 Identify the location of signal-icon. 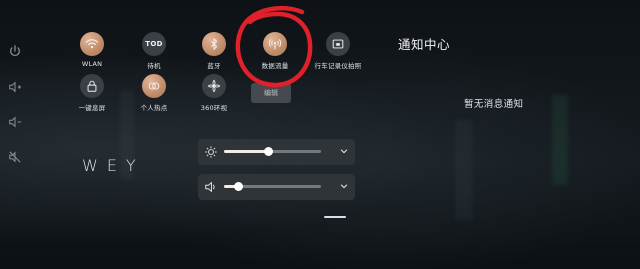
(275, 44).